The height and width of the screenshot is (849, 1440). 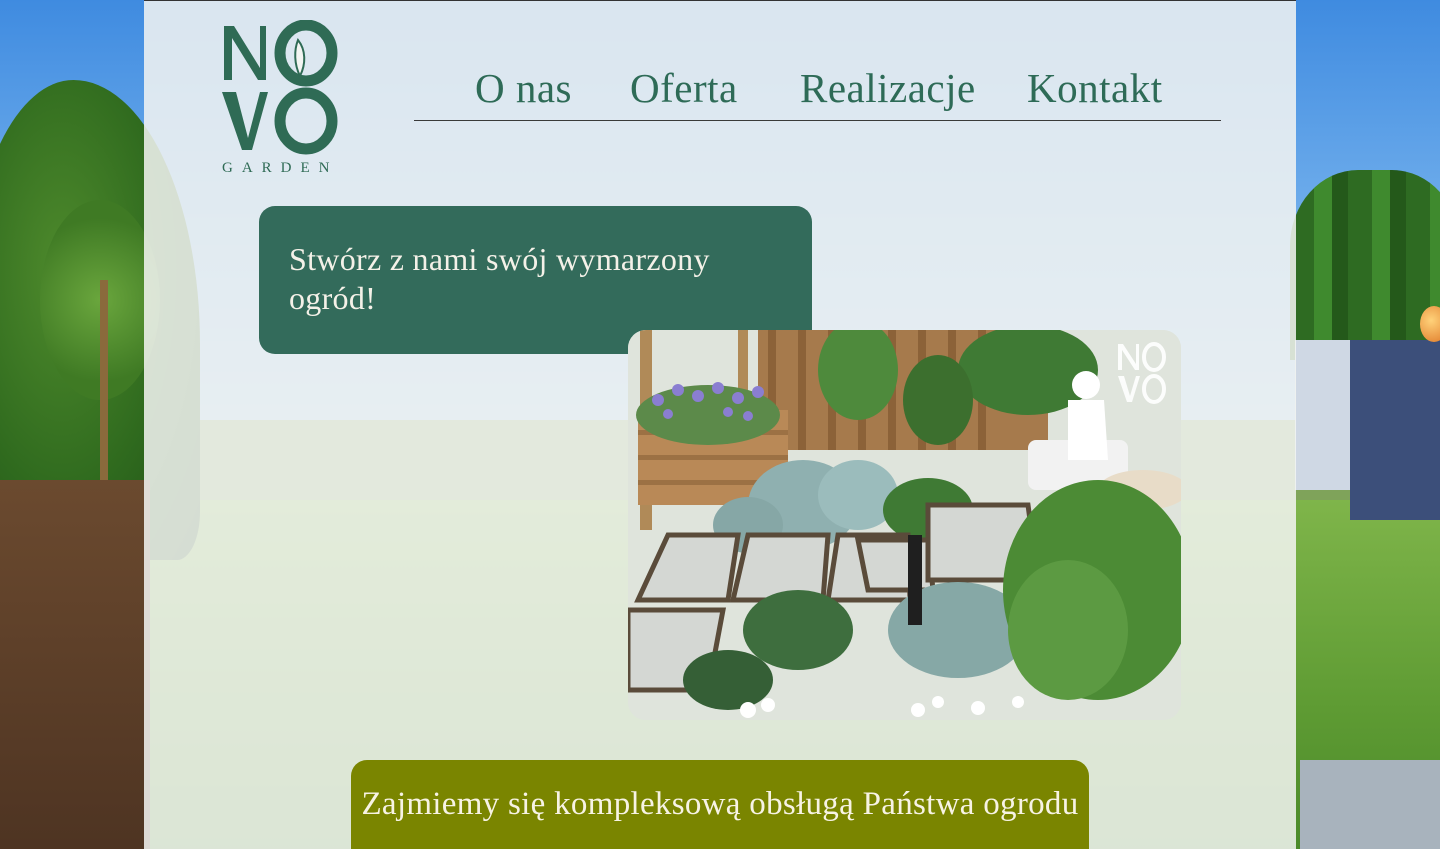 What do you see at coordinates (499, 278) in the screenshot?
I see `hero-headline: Stwórz z nami swój wymarzony ogród!` at bounding box center [499, 278].